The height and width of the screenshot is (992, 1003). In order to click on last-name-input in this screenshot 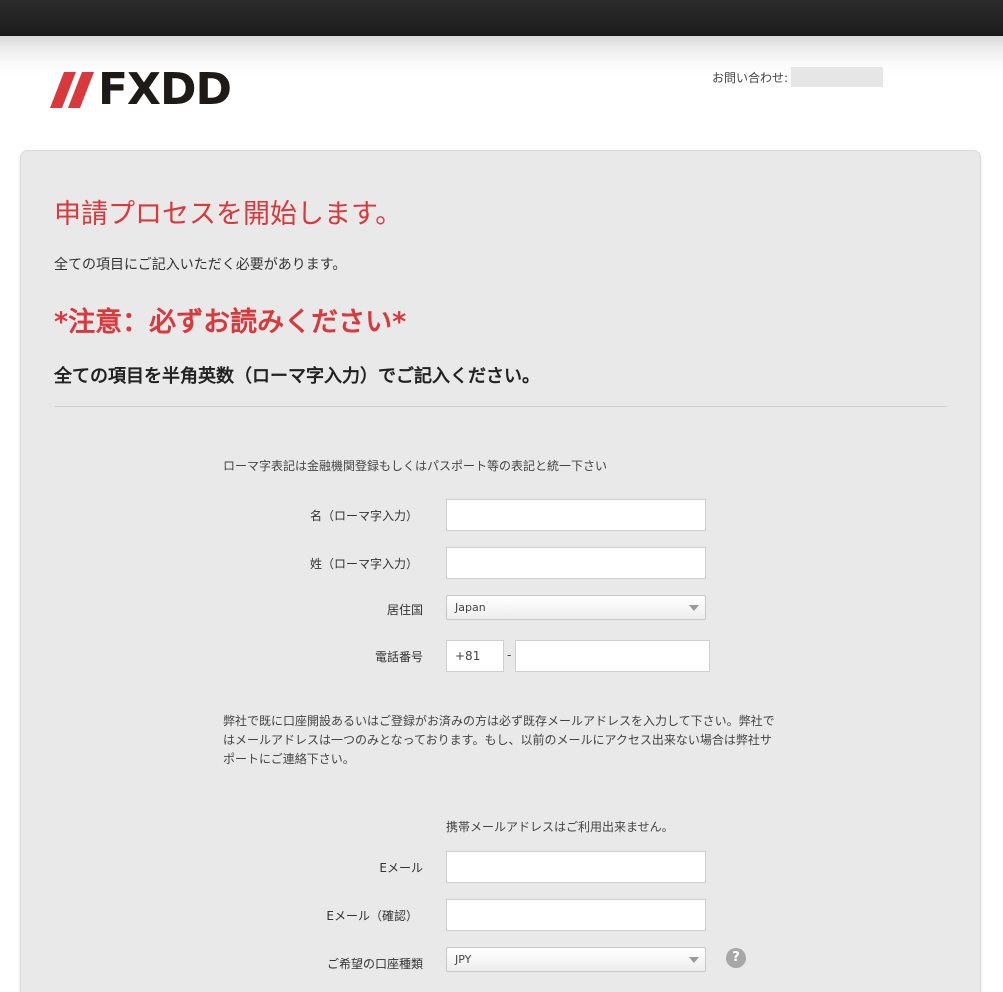, I will do `click(576, 563)`.